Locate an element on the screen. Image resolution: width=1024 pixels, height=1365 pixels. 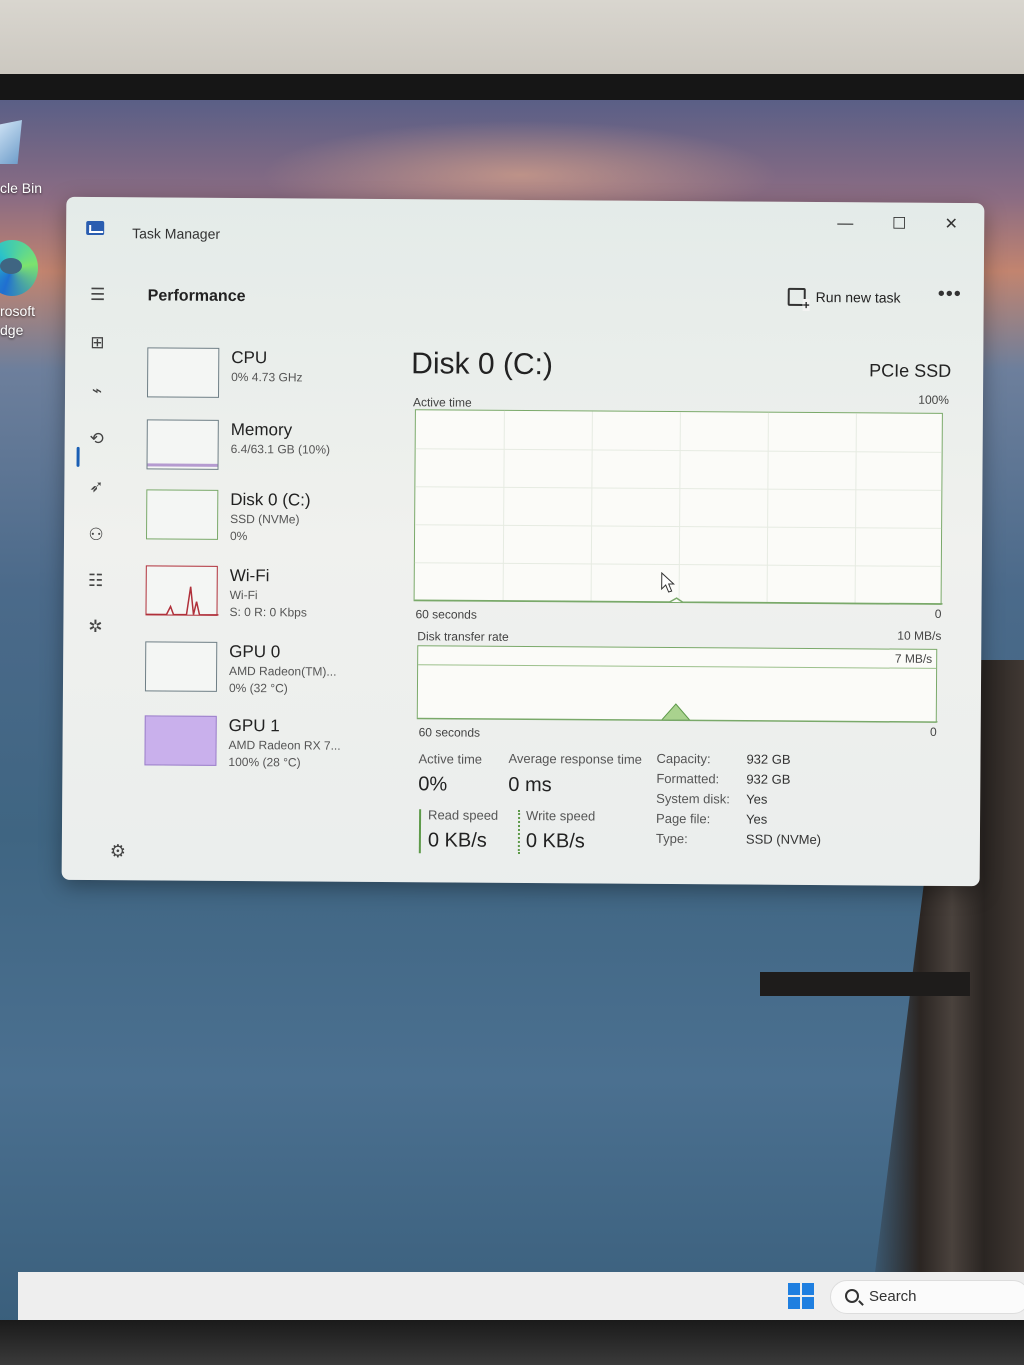
disk-type: PCIe SSD is located at coordinates (910, 370).